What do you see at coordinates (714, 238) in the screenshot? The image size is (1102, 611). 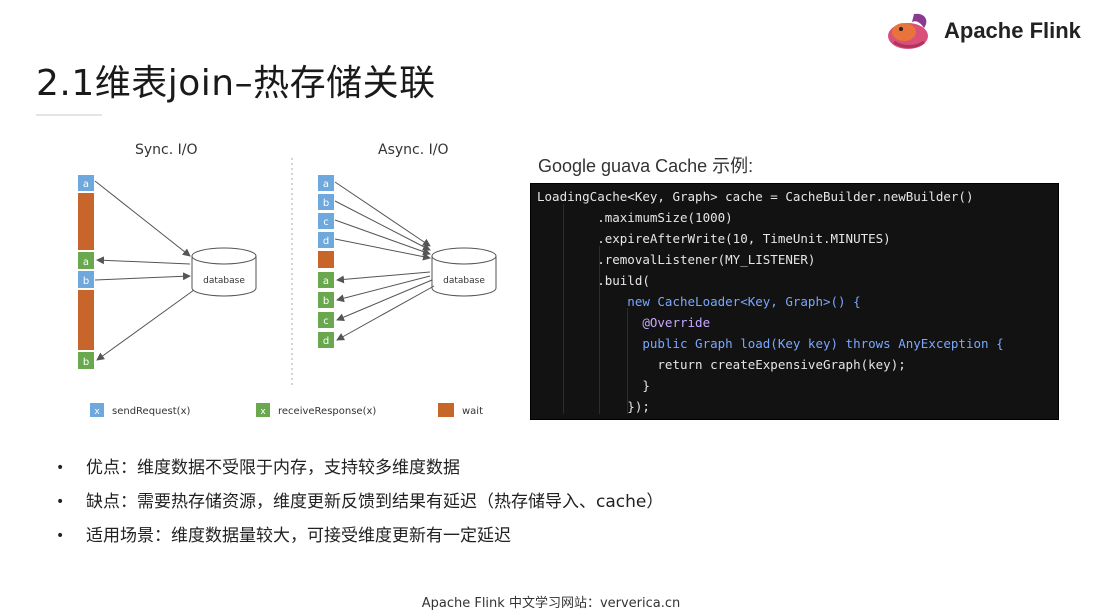 I see `code-line: .expireAfterWrite(10, TimeUnit.MINUTES)` at bounding box center [714, 238].